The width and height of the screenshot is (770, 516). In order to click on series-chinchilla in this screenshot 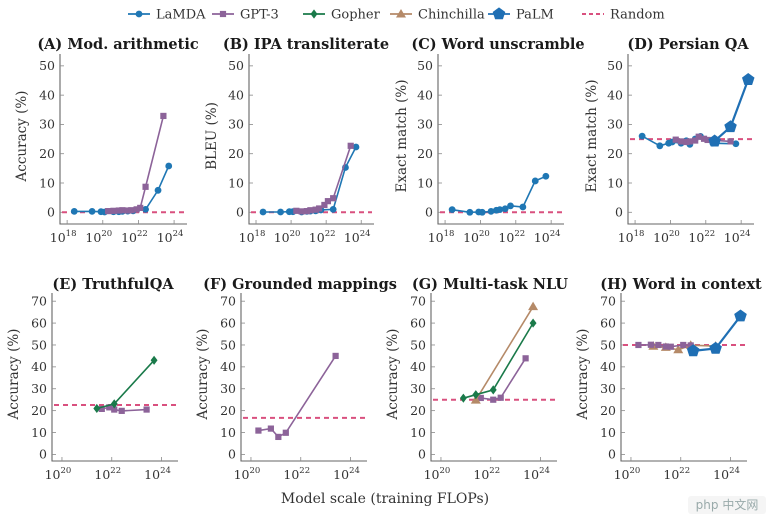, I will do `click(504, 352)`.